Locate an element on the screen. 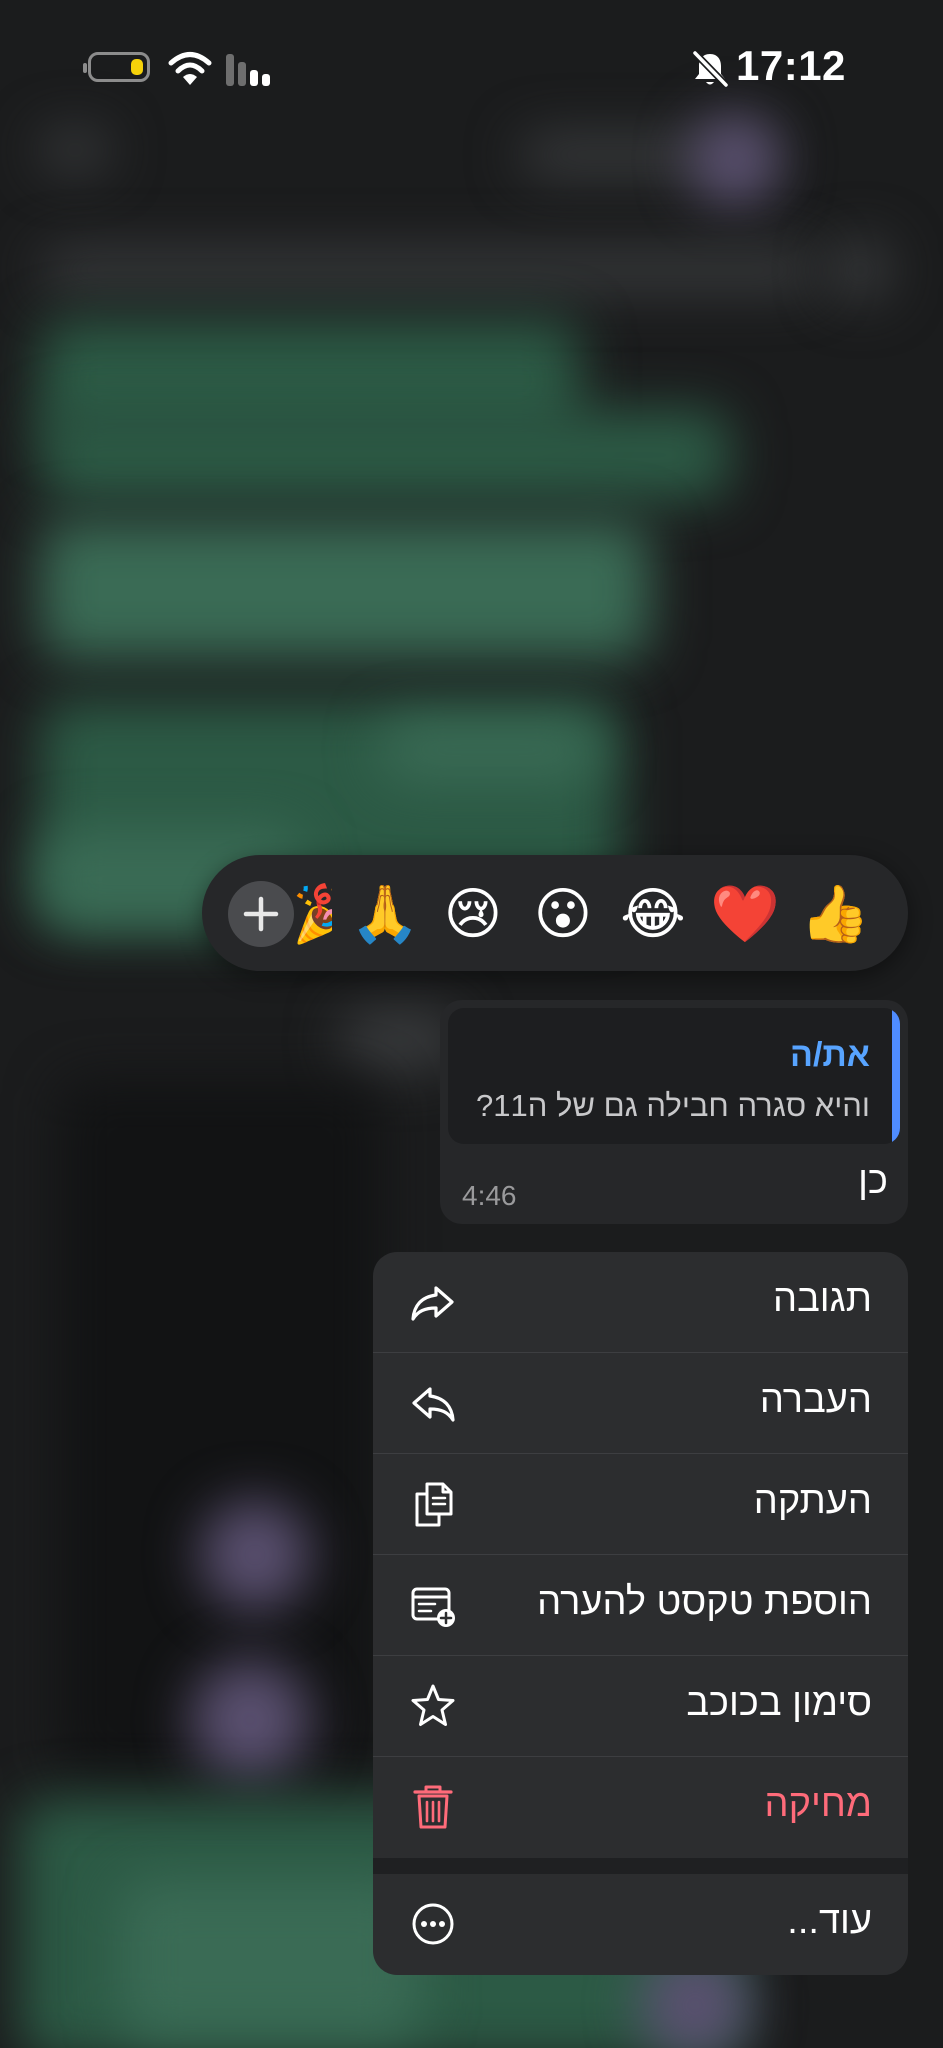 This screenshot has height=2048, width=943. quoted-message: את/ה והיא סגרה חבילה גם של ה11? is located at coordinates (674, 1076).